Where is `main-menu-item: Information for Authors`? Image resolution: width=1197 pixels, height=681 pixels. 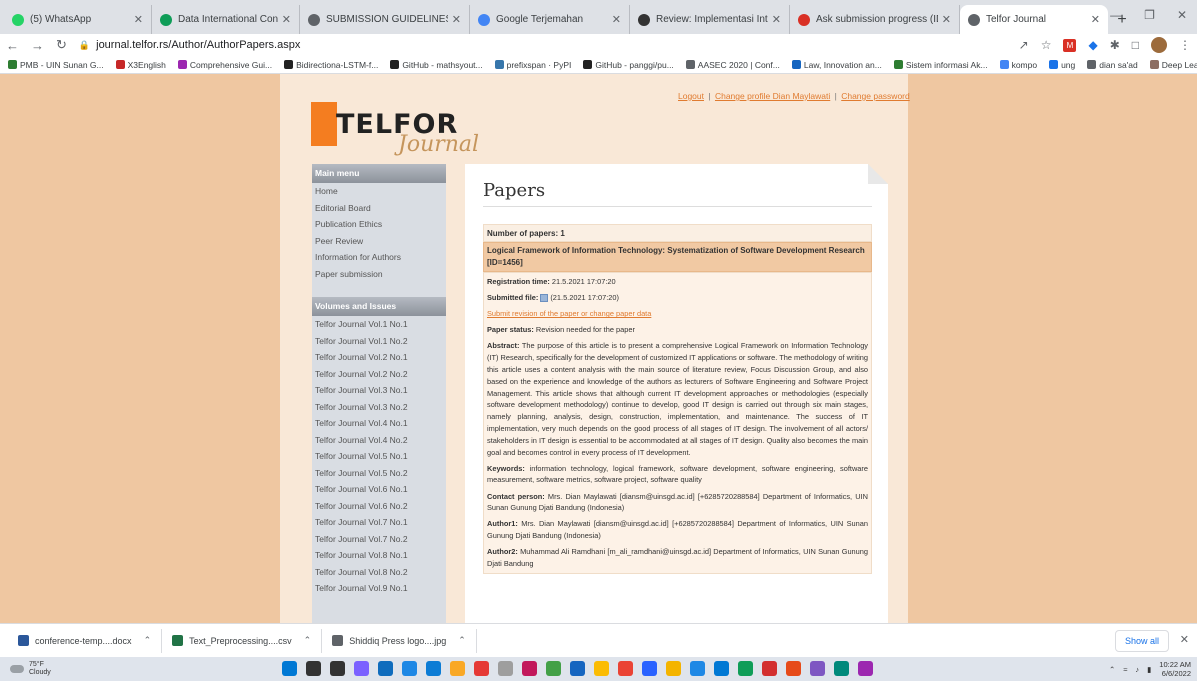 main-menu-item: Information for Authors is located at coordinates (379, 257).